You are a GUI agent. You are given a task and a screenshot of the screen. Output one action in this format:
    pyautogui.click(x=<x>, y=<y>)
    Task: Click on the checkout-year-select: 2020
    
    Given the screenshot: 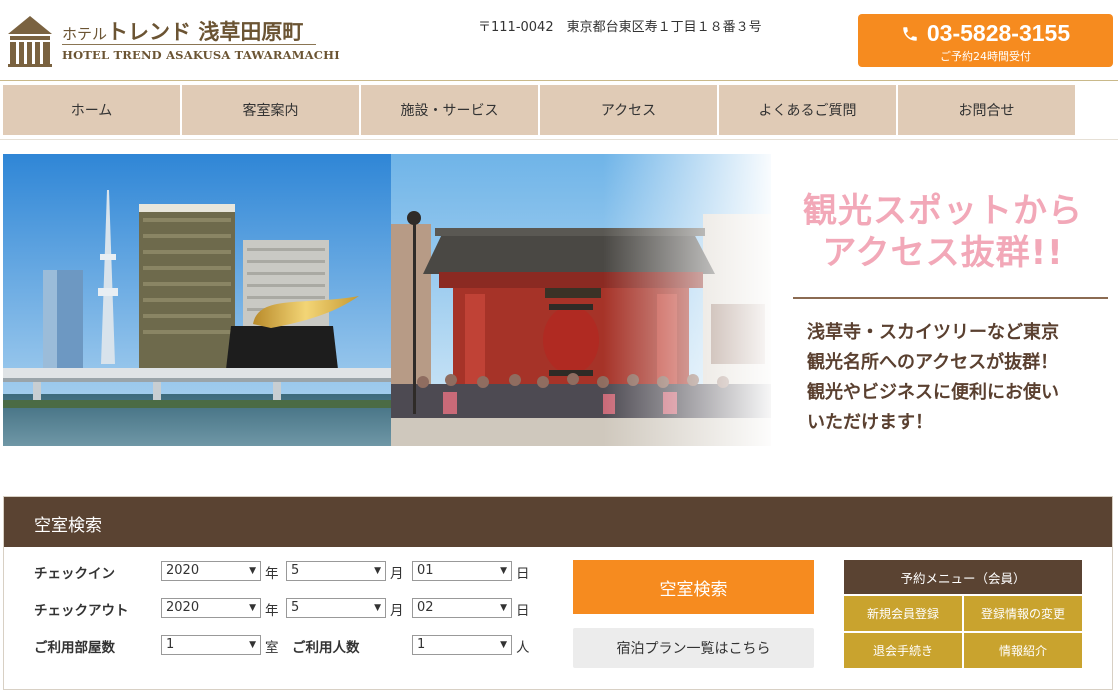 What is the action you would take?
    pyautogui.click(x=211, y=608)
    